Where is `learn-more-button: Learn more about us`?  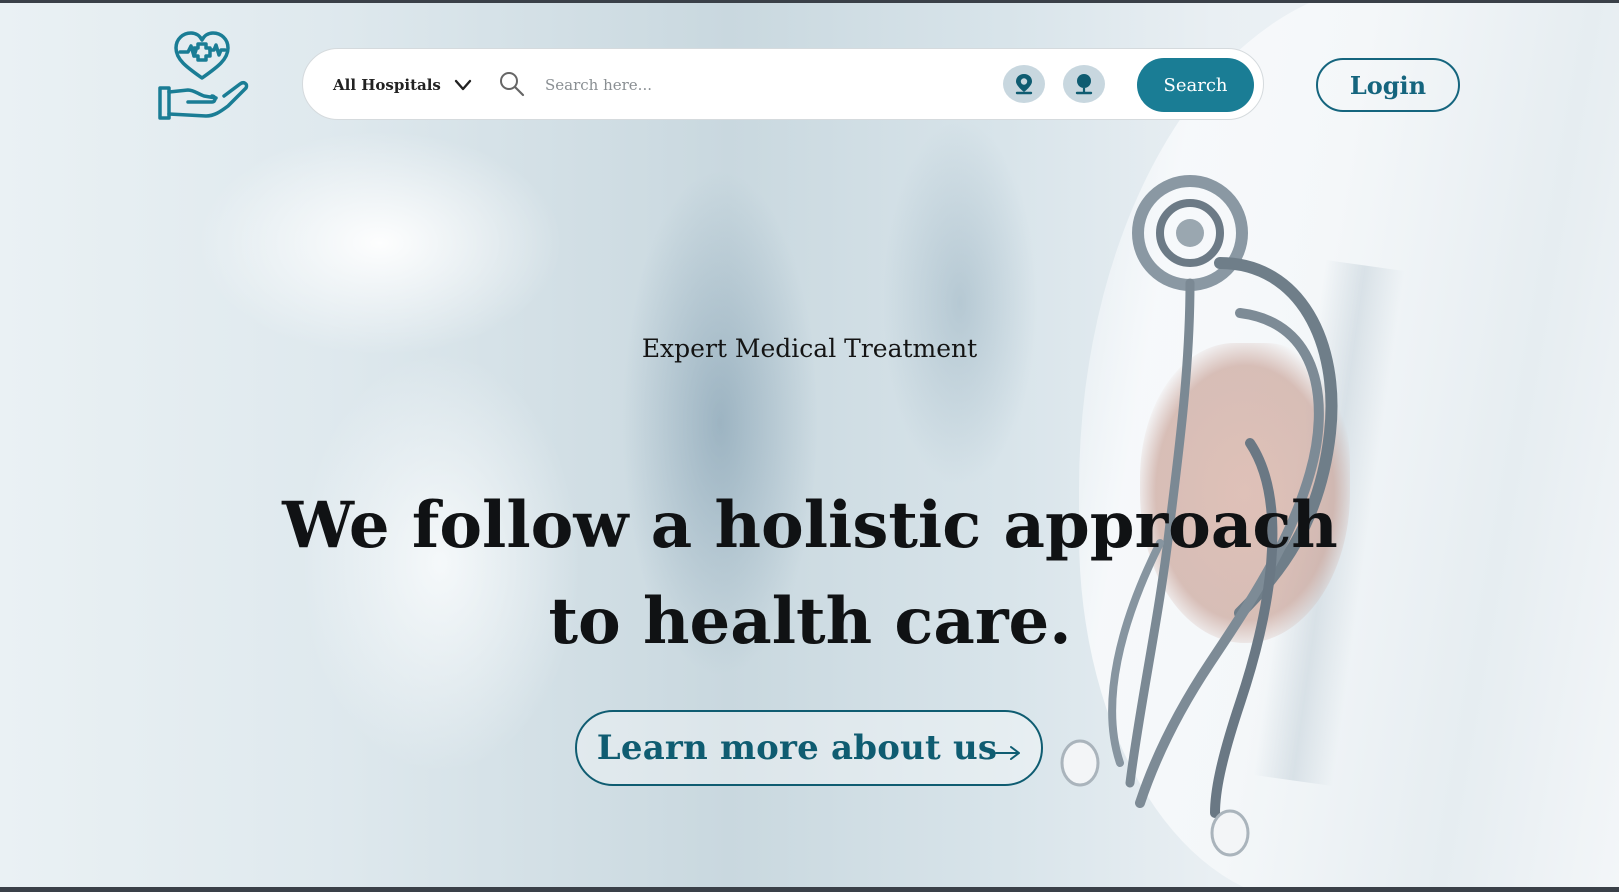
learn-more-button: Learn more about us is located at coordinates (809, 748).